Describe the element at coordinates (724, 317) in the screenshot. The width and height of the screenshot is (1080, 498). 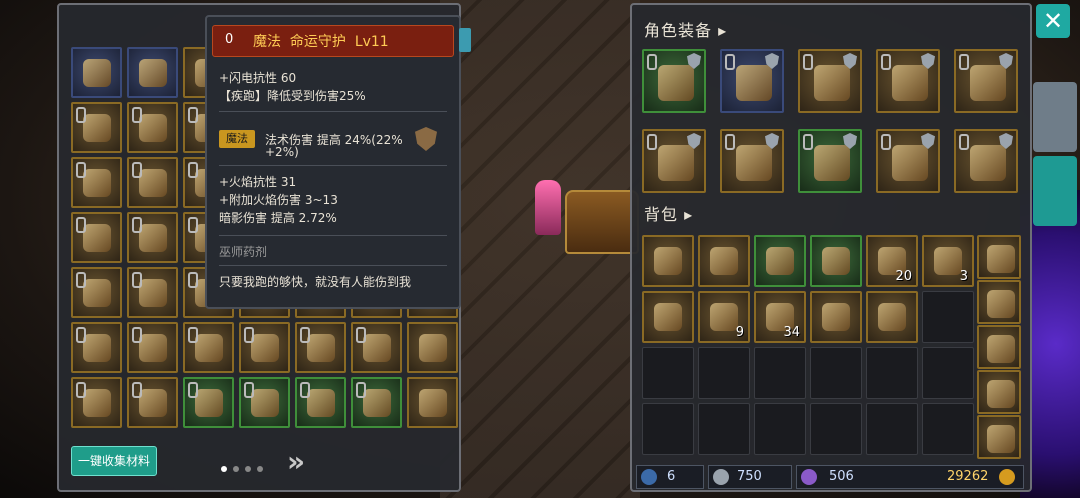
I see `bag-slot: 9` at that location.